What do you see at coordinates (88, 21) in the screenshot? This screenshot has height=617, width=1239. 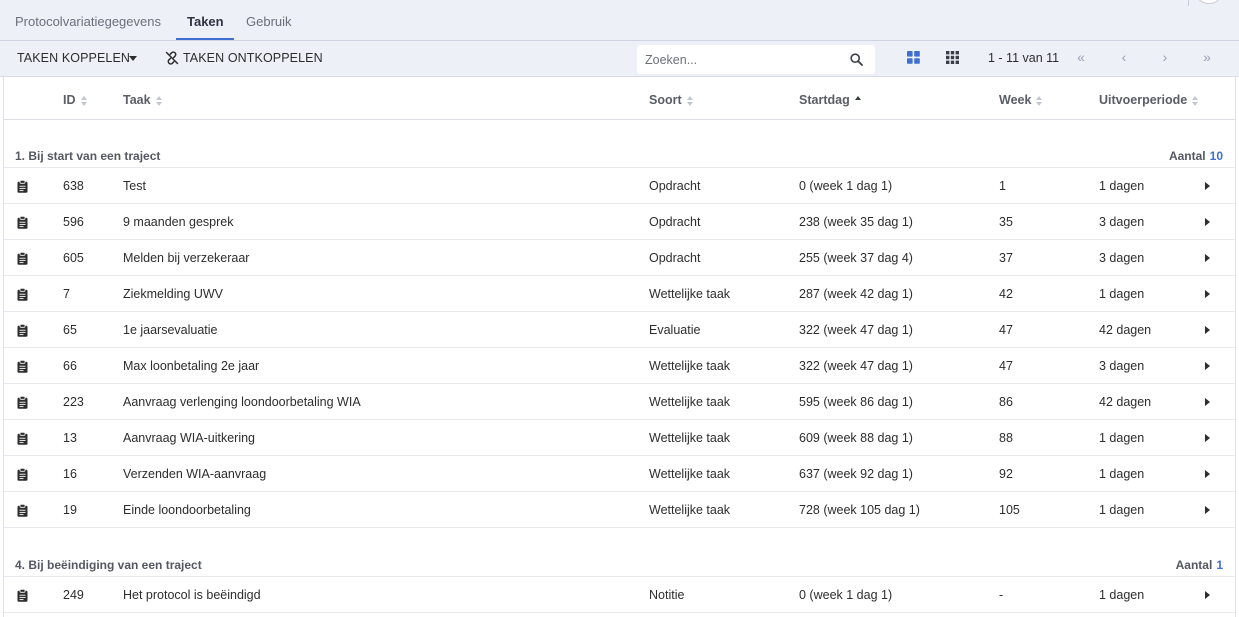 I see `tab-protocolvariatiegegevens: Protocolvariatiegegevens` at bounding box center [88, 21].